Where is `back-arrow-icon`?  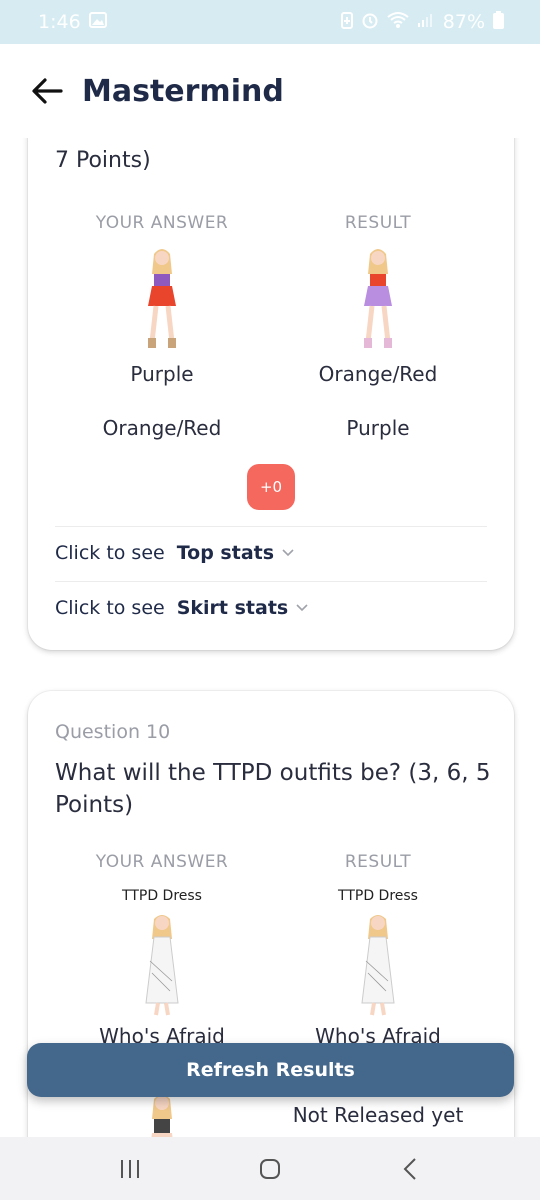 back-arrow-icon is located at coordinates (47, 91).